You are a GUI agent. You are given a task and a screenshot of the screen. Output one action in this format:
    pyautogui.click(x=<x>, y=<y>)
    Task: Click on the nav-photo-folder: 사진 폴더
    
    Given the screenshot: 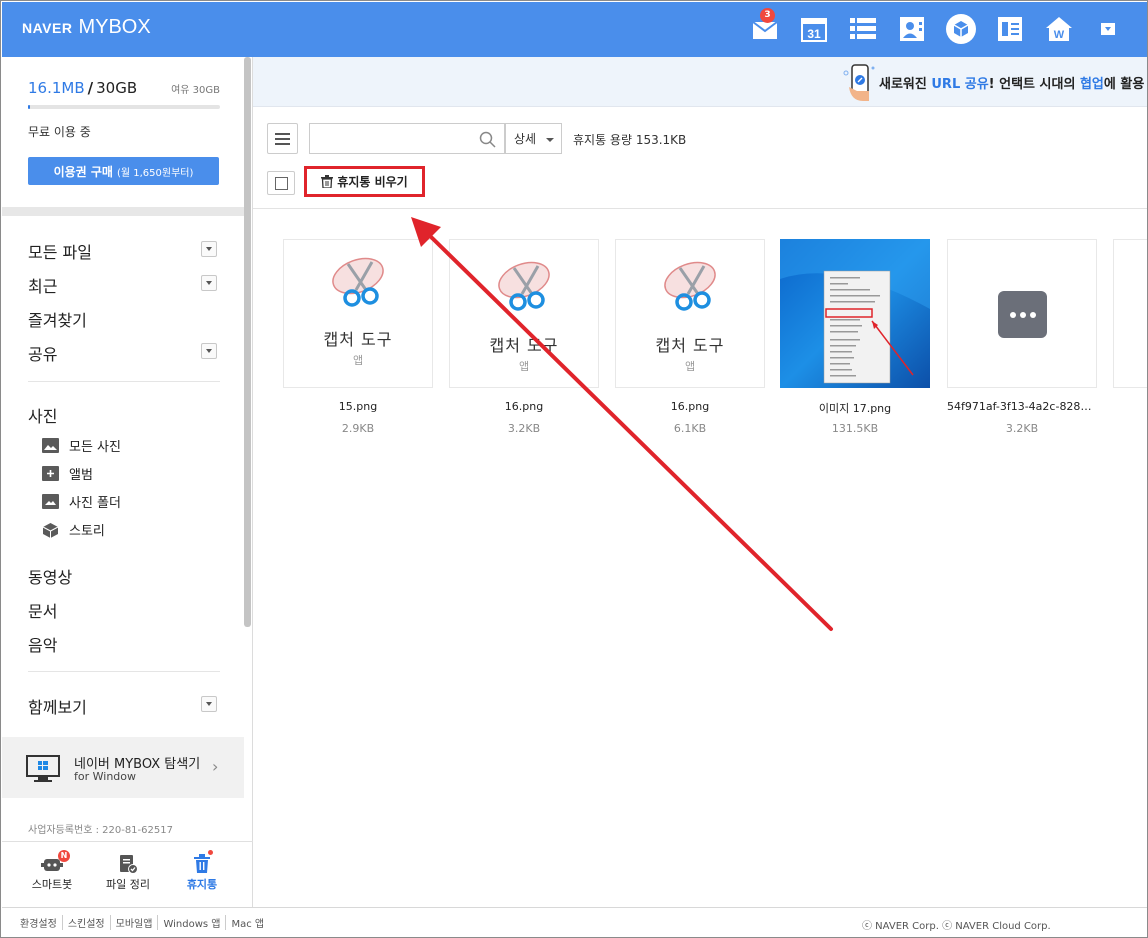 What is the action you would take?
    pyautogui.click(x=81, y=501)
    